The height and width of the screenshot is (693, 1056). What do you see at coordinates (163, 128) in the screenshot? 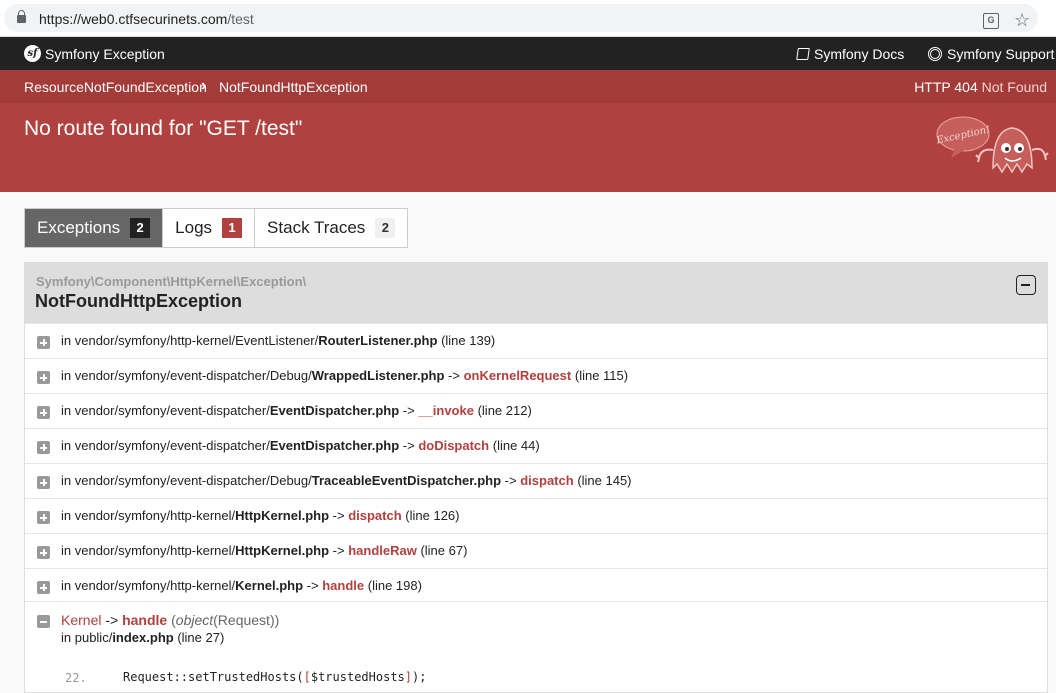
I see `exception-message: No route found for "GET /test"` at bounding box center [163, 128].